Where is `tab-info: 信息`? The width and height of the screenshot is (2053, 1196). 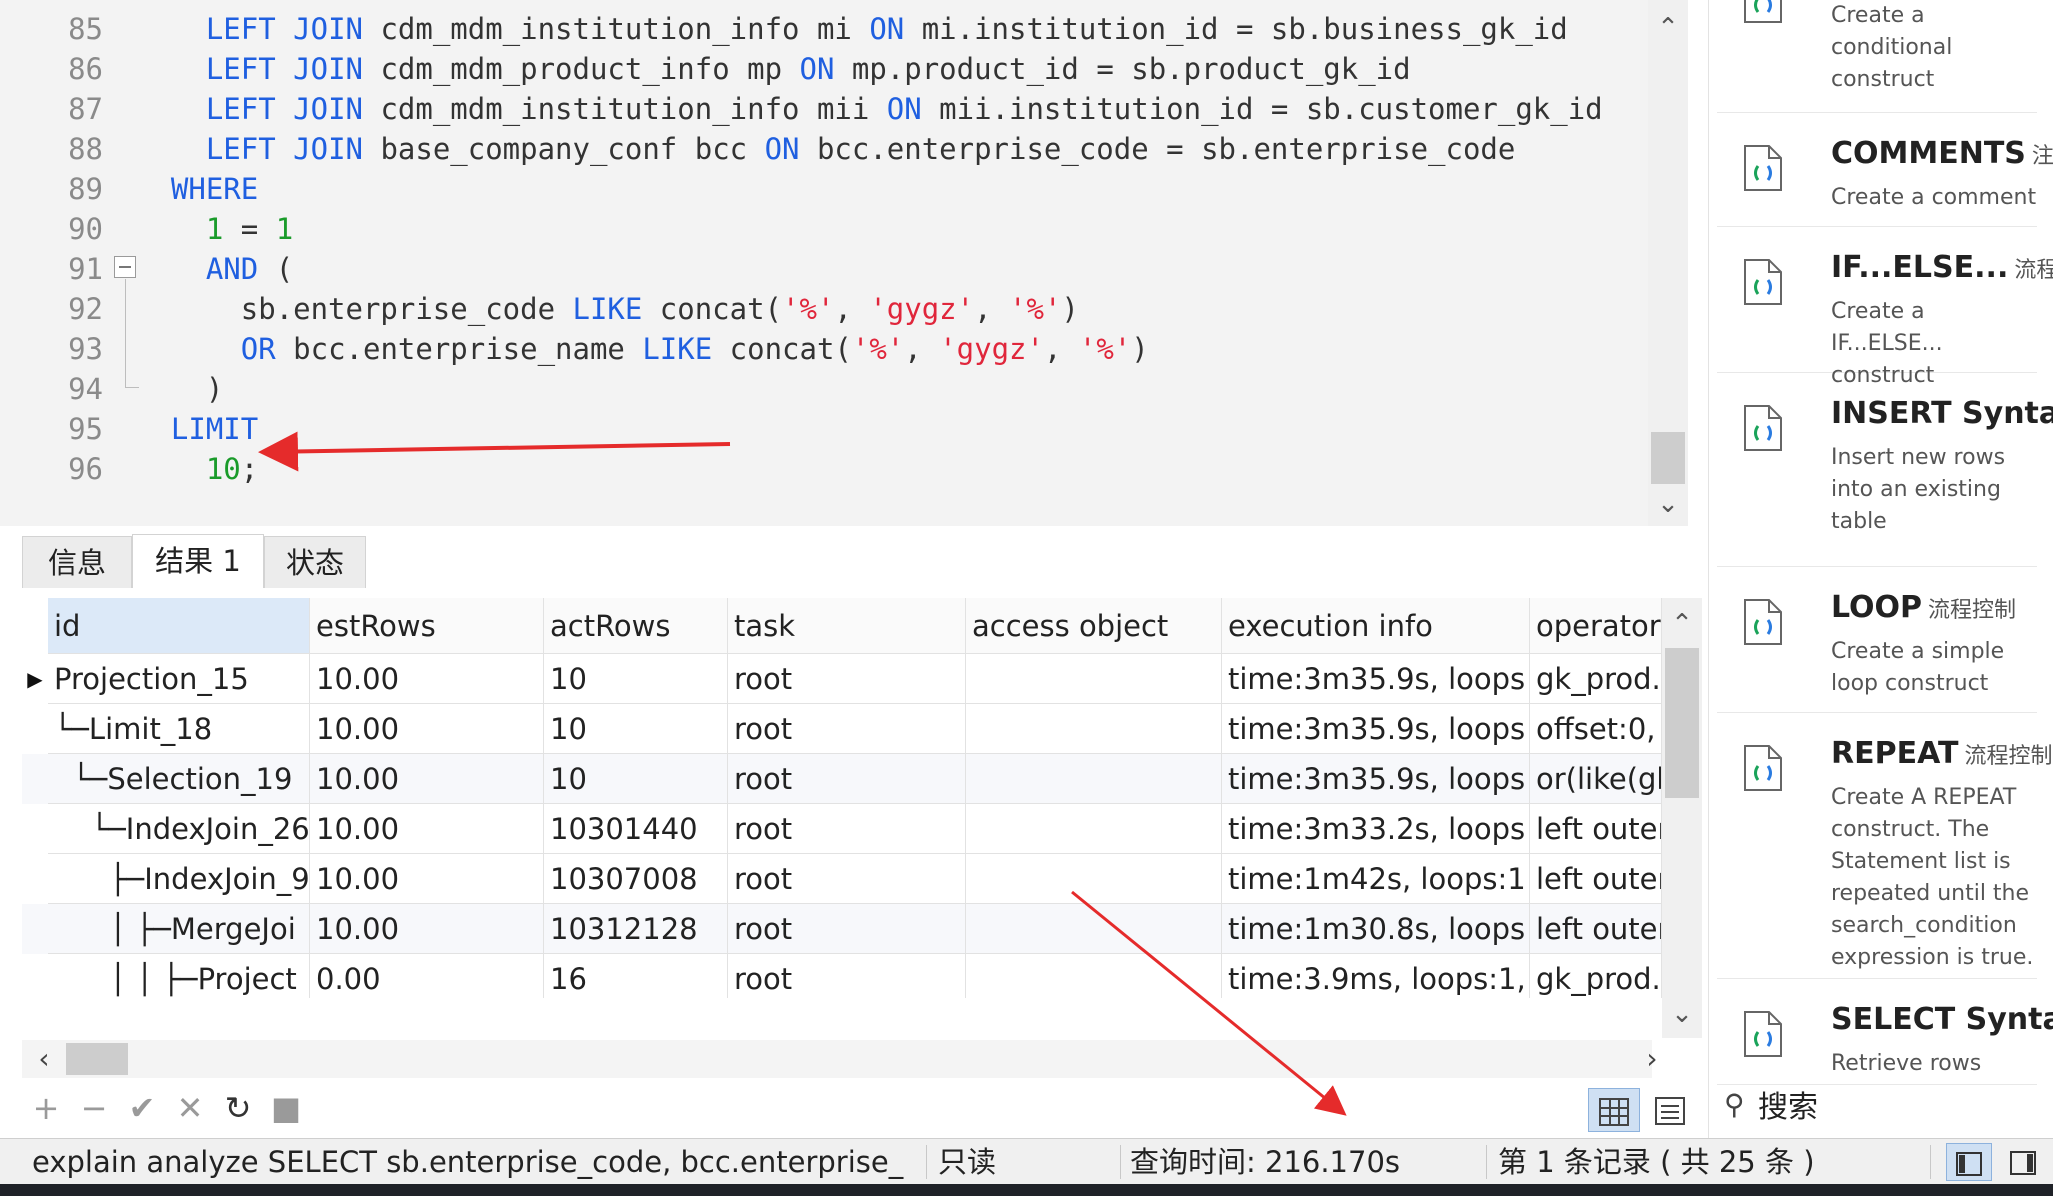
tab-info: 信息 is located at coordinates (77, 562).